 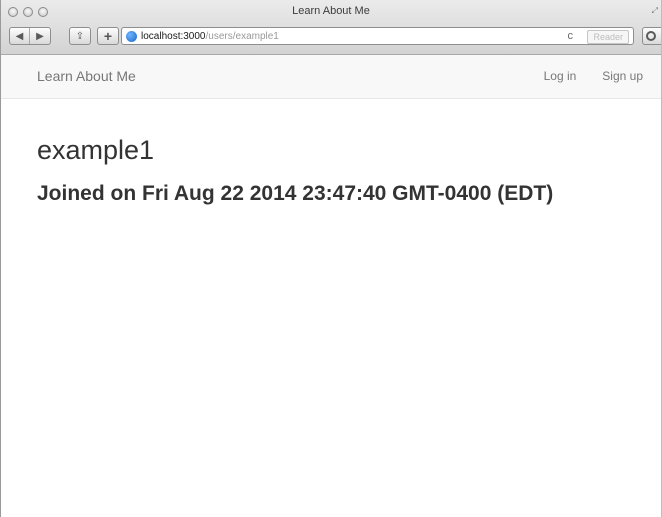 I want to click on downloads-button, so click(x=651, y=36).